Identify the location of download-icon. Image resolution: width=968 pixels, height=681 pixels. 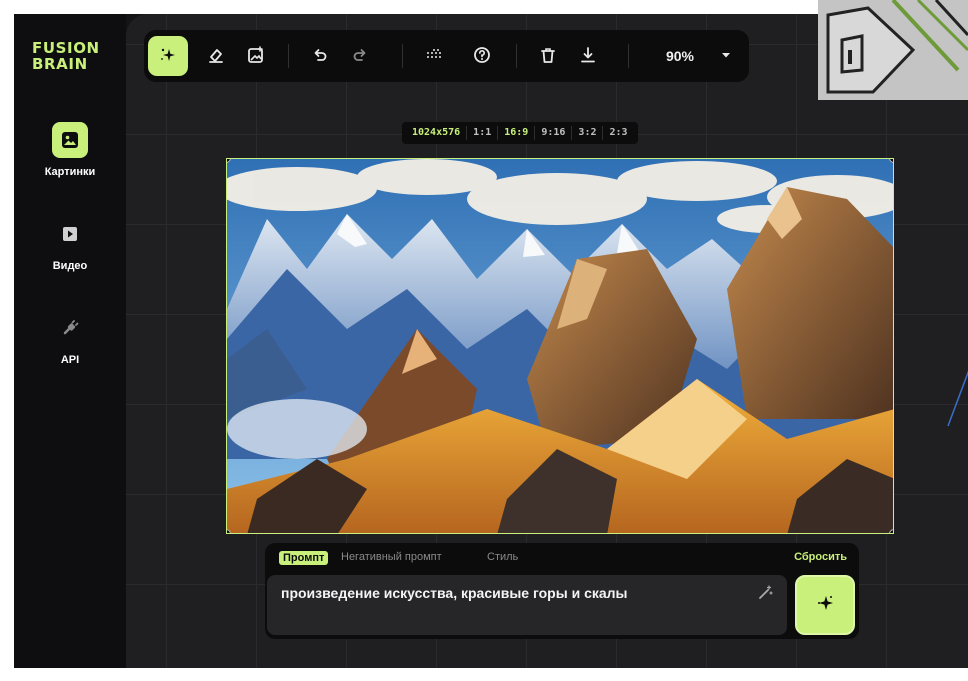
(588, 56).